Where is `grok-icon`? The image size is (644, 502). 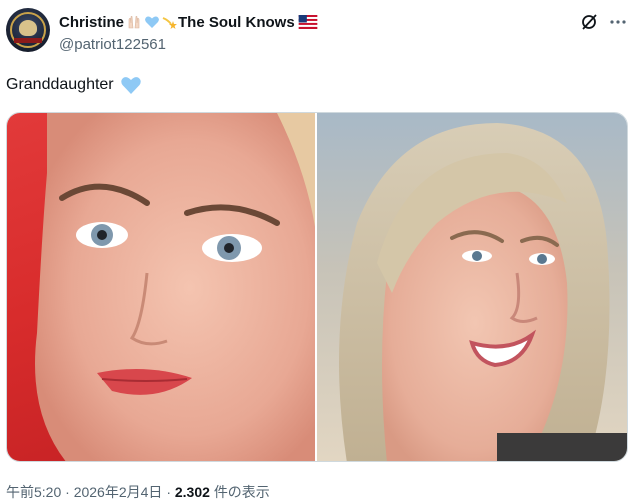
grok-icon is located at coordinates (589, 22).